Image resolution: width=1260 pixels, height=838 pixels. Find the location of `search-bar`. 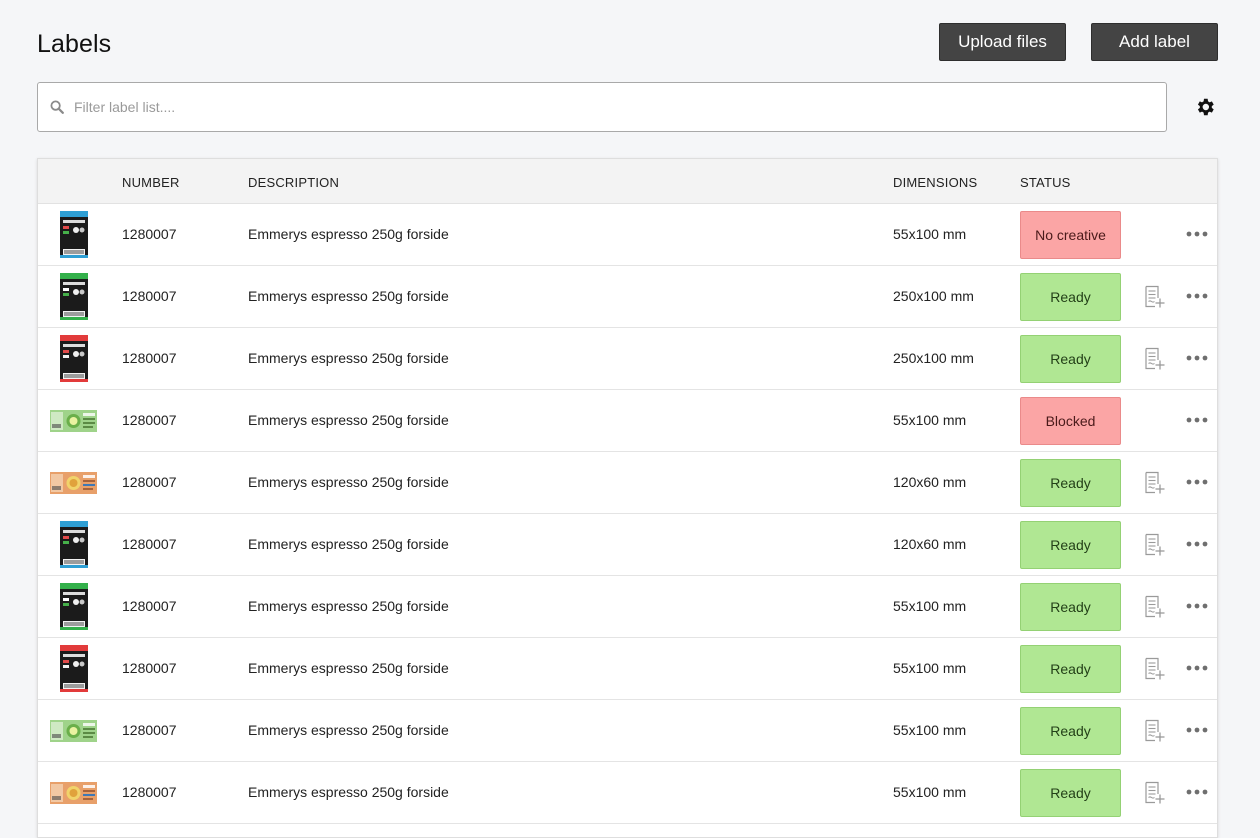

search-bar is located at coordinates (602, 107).